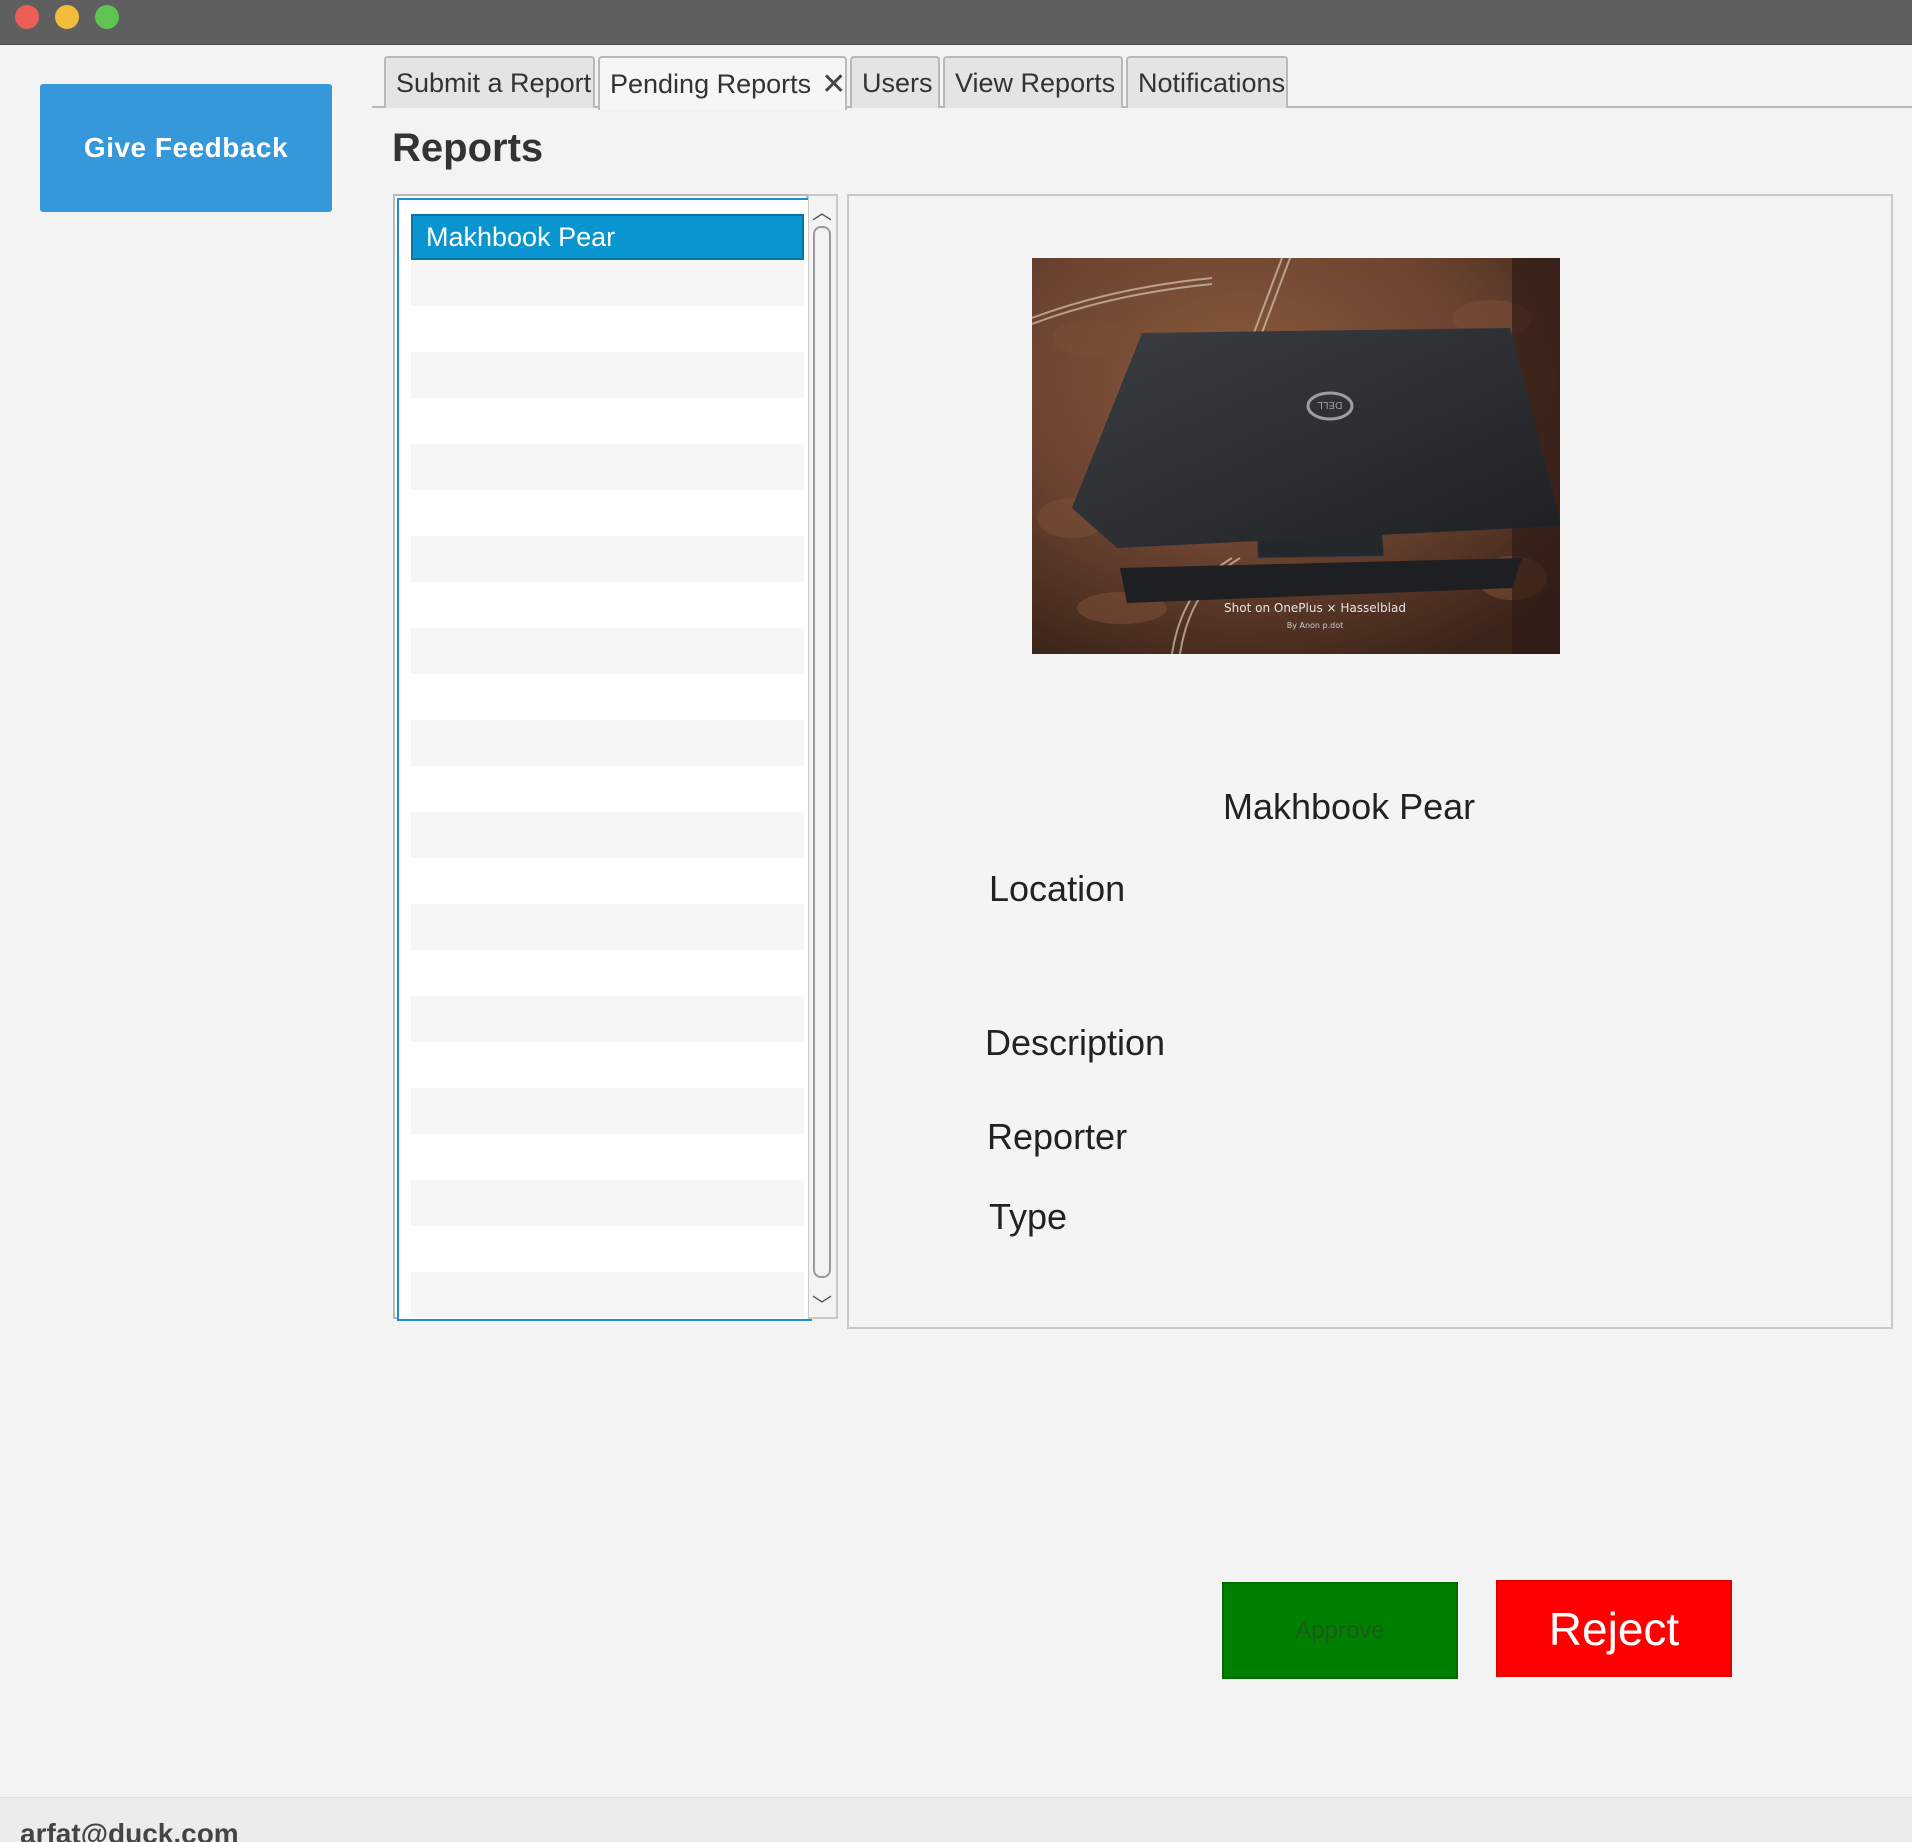 This screenshot has width=1912, height=1842. What do you see at coordinates (1340, 1630) in the screenshot?
I see `approve-button: Approve` at bounding box center [1340, 1630].